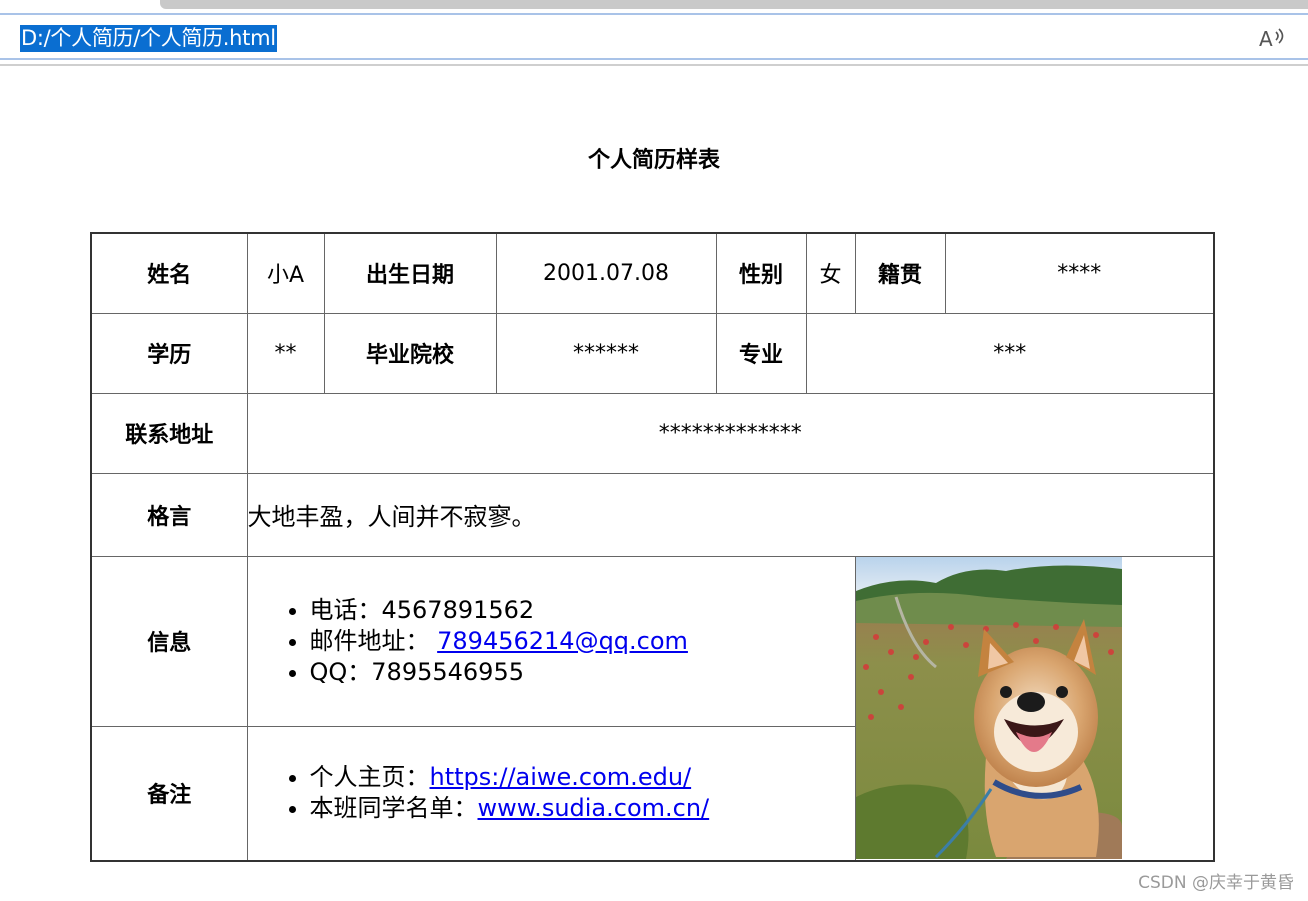  I want to click on school-value: ******, so click(606, 353).